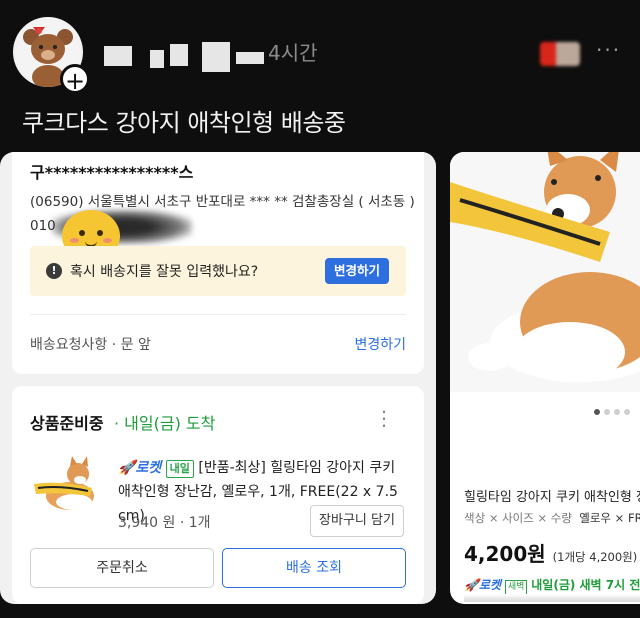  I want to click on address-warning: ! 혹시 배송지를 잘못 입력했나요? 변경하기, so click(218, 271).